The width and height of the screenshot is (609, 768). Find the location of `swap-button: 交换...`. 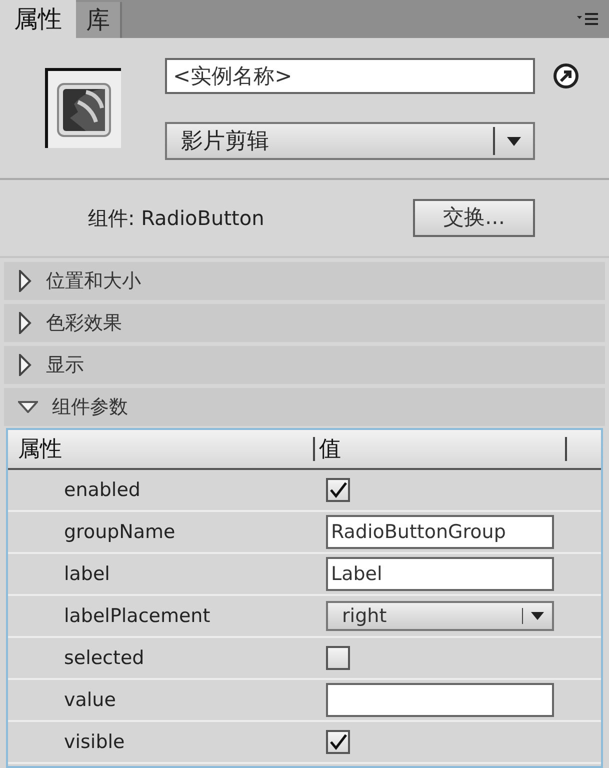

swap-button: 交换... is located at coordinates (474, 218).